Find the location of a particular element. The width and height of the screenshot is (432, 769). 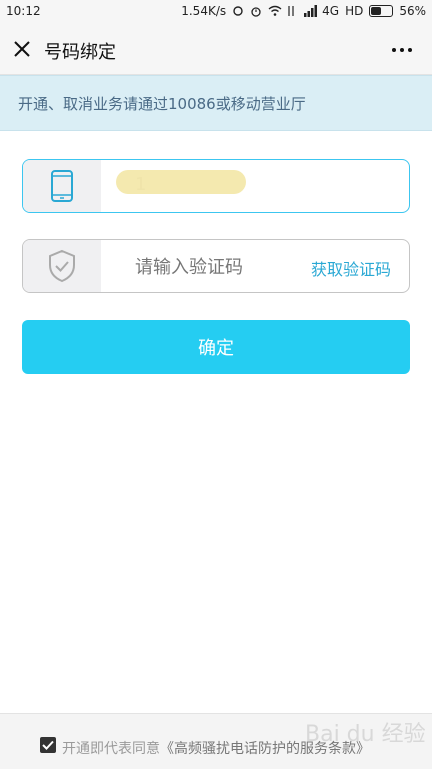

battery-percent: 56% is located at coordinates (412, 11).